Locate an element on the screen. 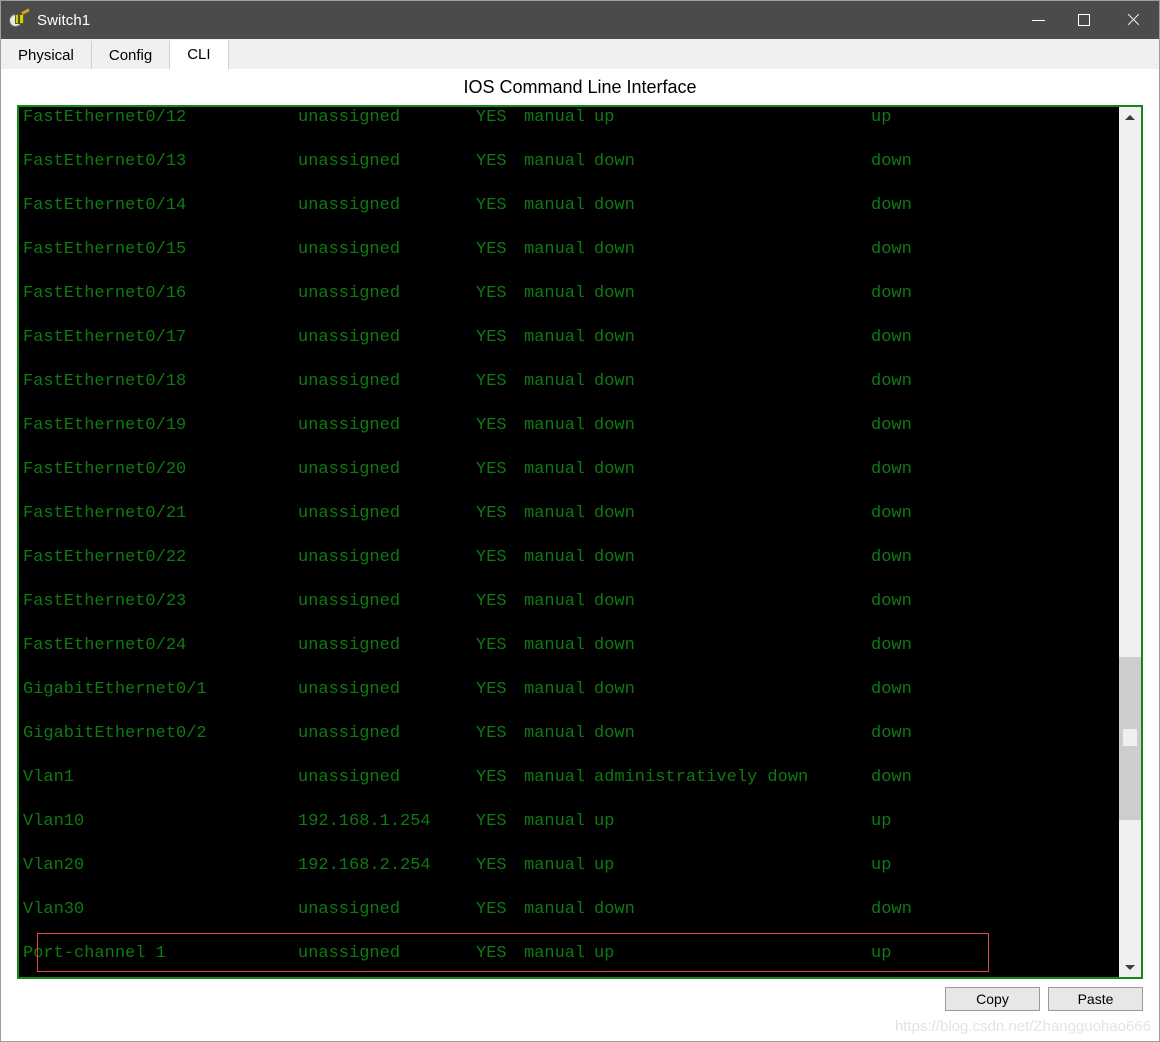  terminal-cell: FastEthernet0/23 is located at coordinates (105, 601).